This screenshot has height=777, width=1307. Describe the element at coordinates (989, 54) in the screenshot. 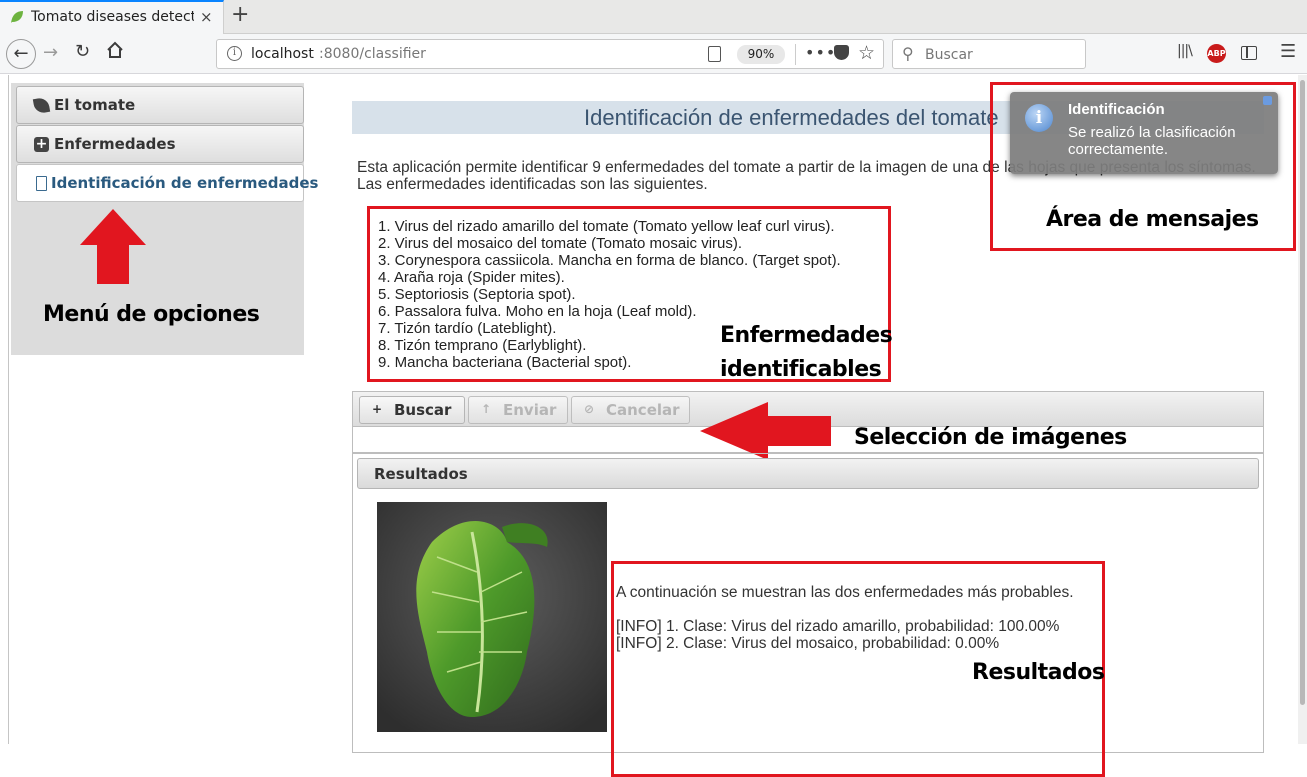

I see `search-input: ⚲ Buscar` at that location.